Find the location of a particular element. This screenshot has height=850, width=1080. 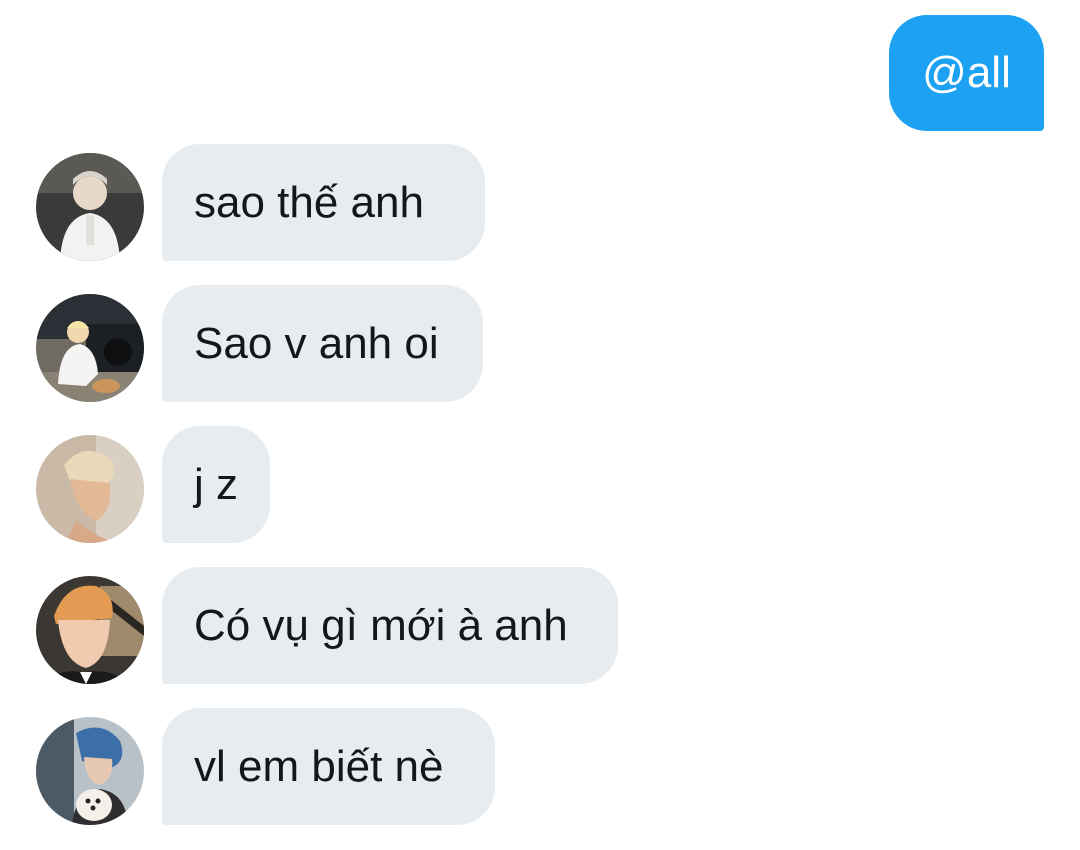

incoming-message-row: Có vụ gì mới à anh is located at coordinates (540, 626).